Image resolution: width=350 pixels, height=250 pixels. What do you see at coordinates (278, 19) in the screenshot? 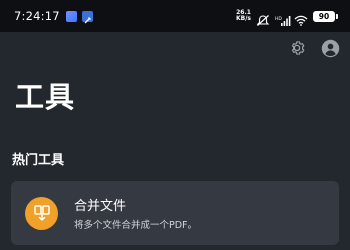
I see `svg-text: HD` at bounding box center [278, 19].